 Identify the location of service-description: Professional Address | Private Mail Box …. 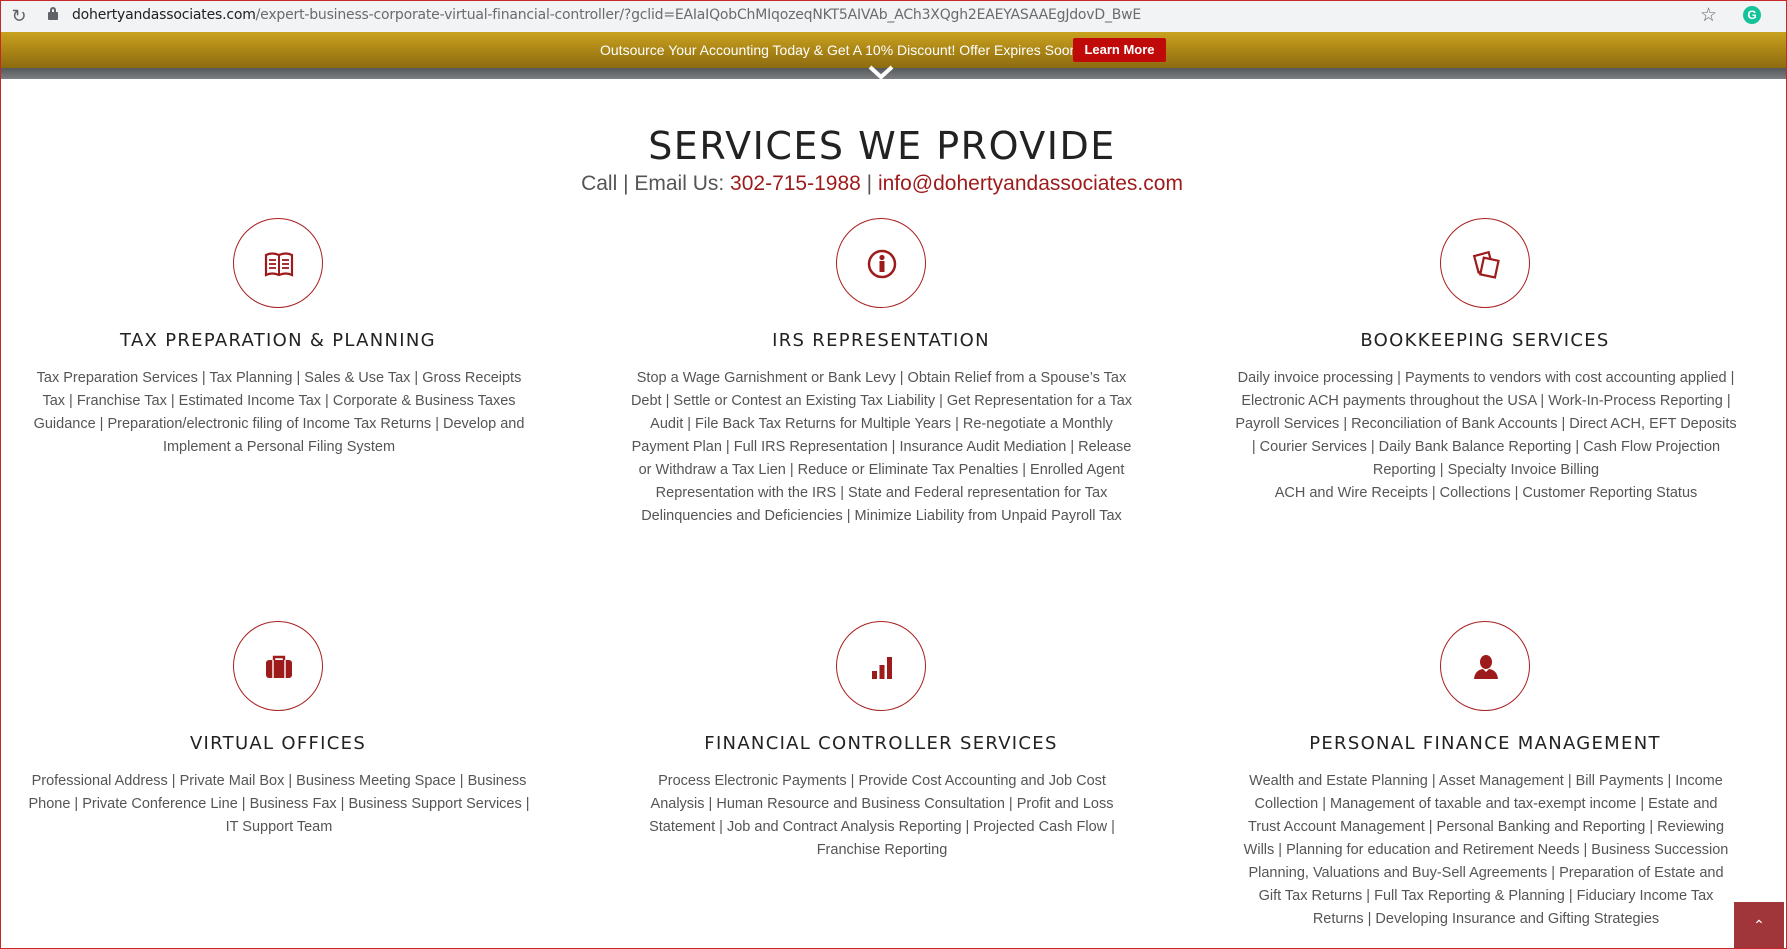
(279, 804).